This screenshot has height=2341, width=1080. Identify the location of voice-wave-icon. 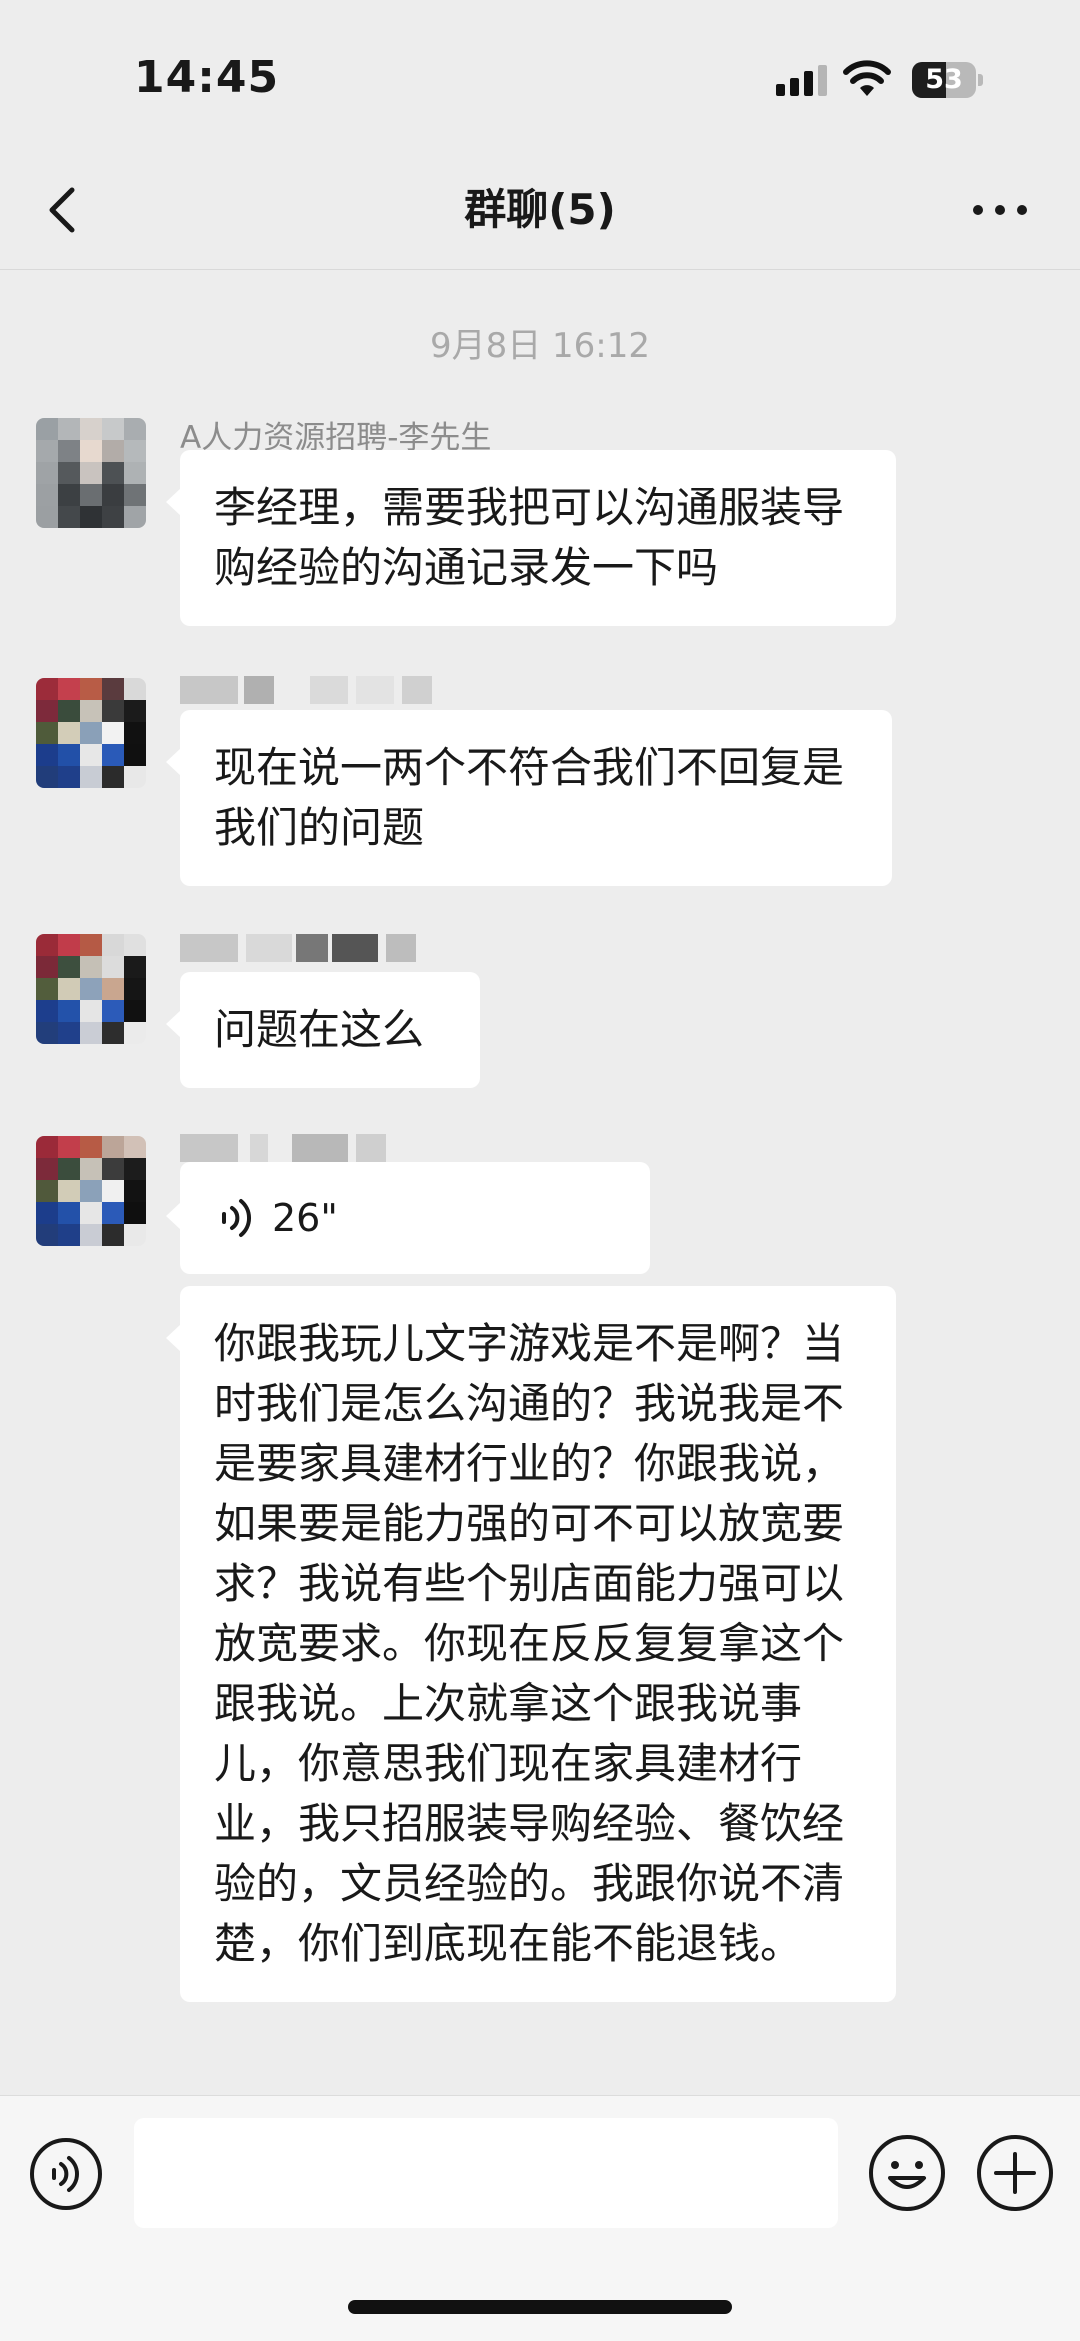
(237, 1218).